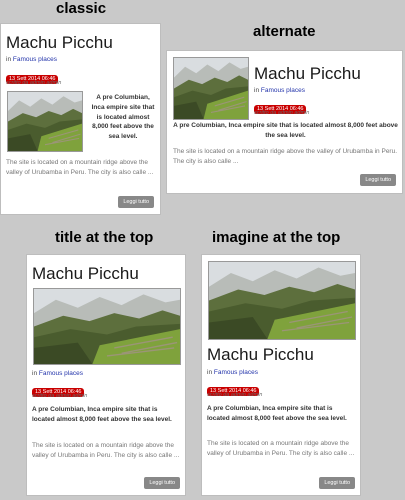  I want to click on label-classic: classic, so click(81, 8).